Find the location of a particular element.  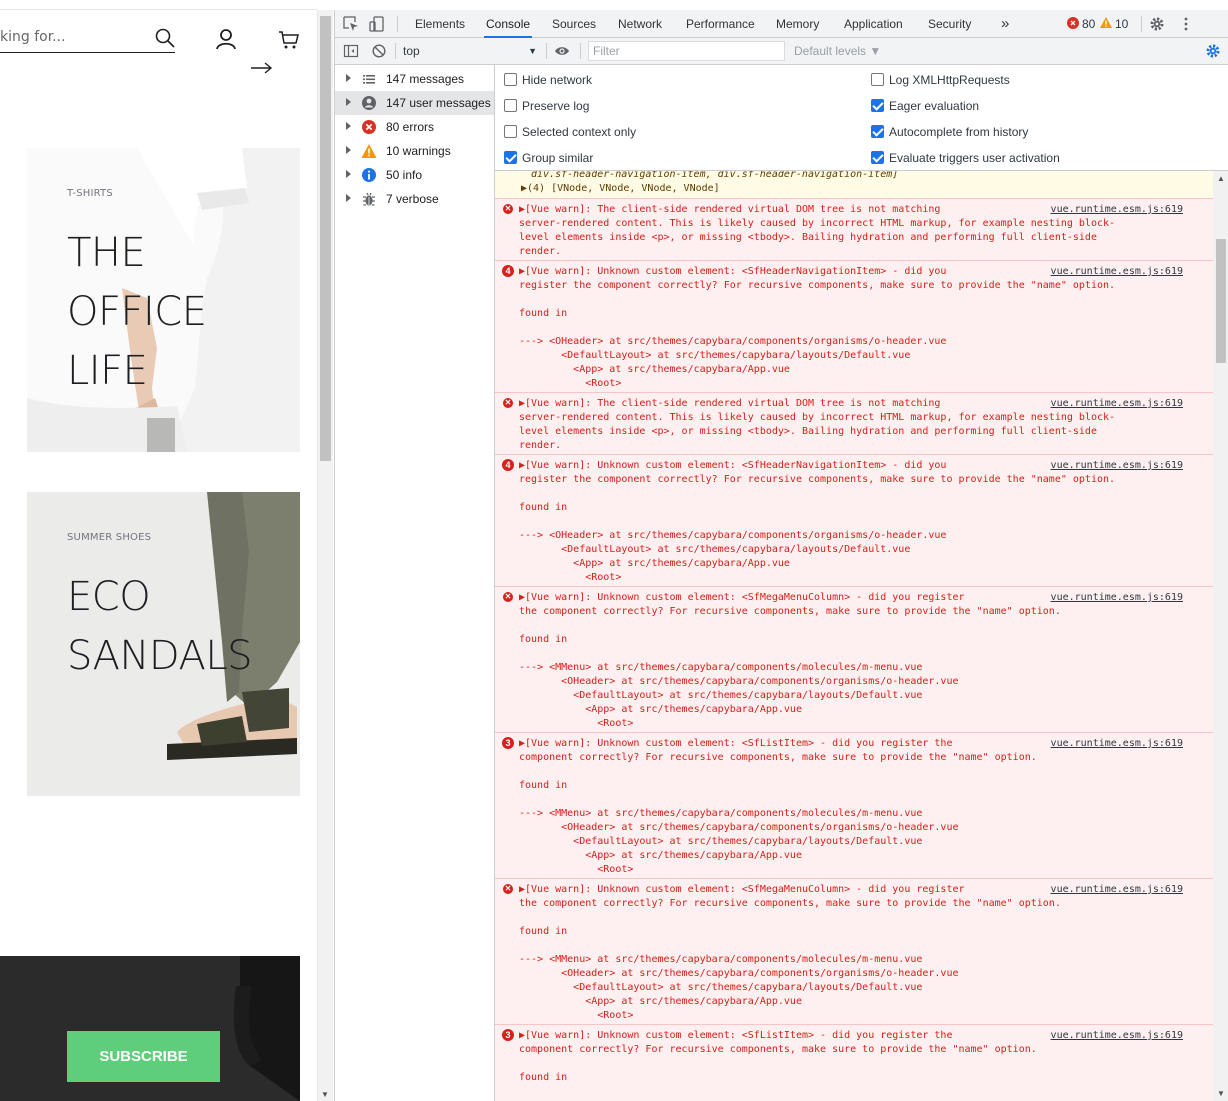

option-log-xmlhttprequests: Log XMLHttpRequests is located at coordinates (1041, 80).